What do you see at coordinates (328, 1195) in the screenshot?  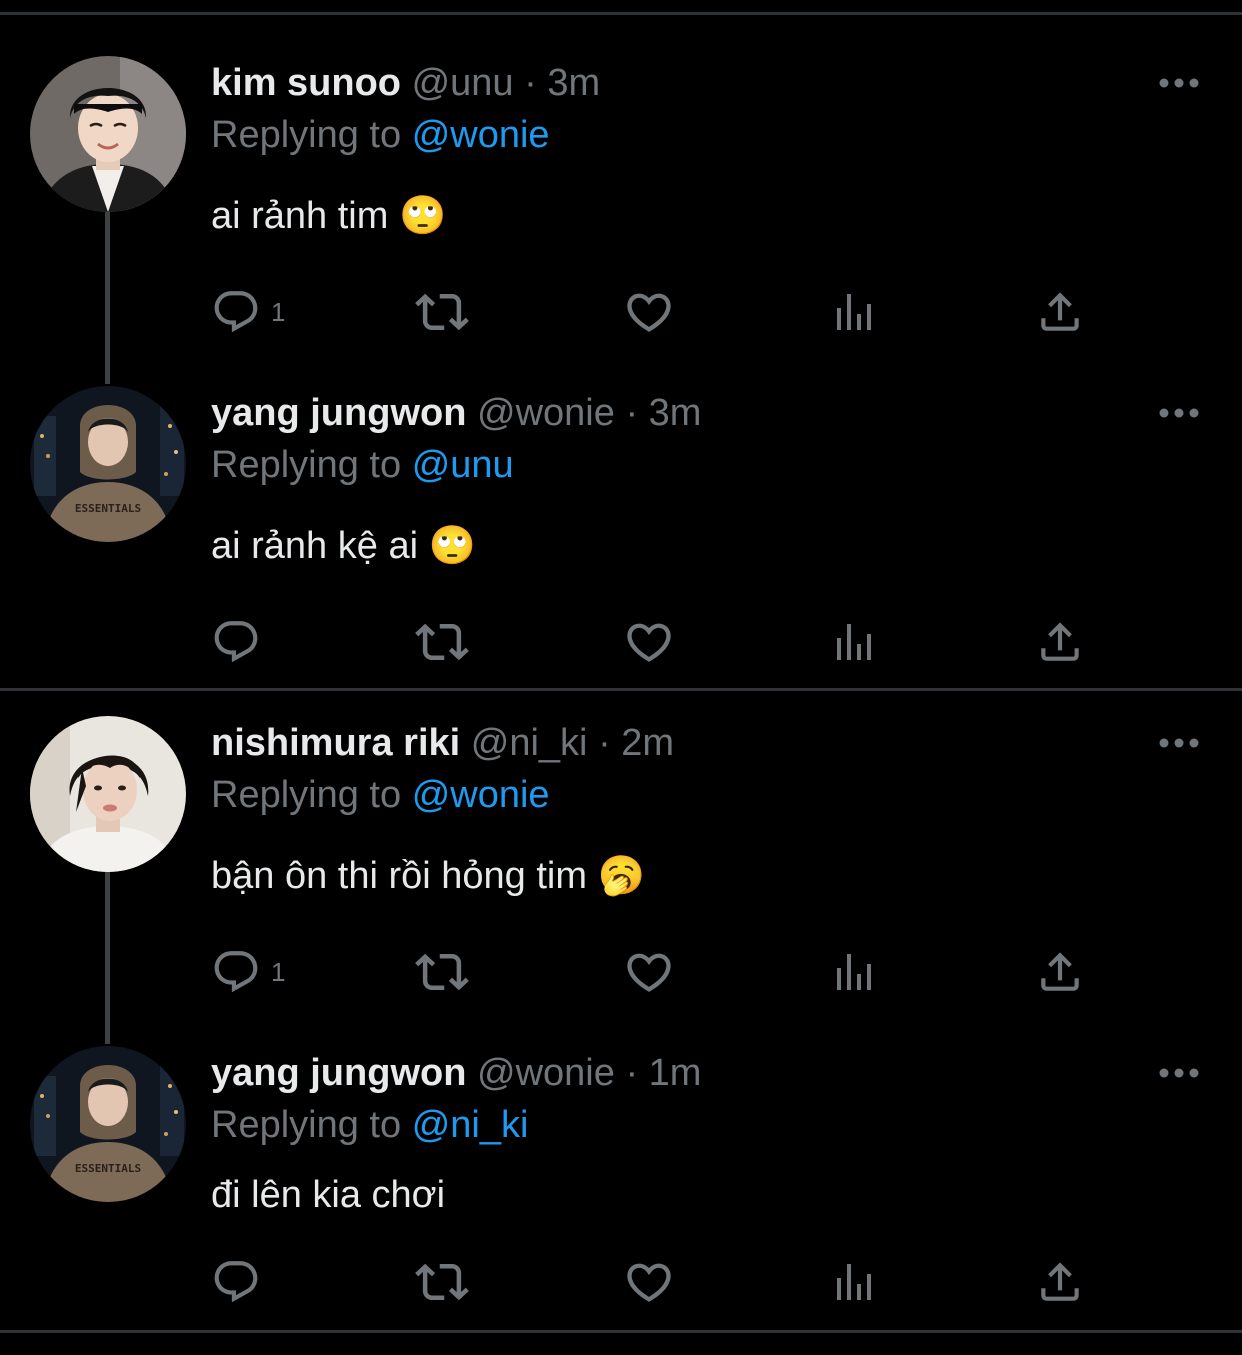 I see `tweet-text: đi lên kia chơi` at bounding box center [328, 1195].